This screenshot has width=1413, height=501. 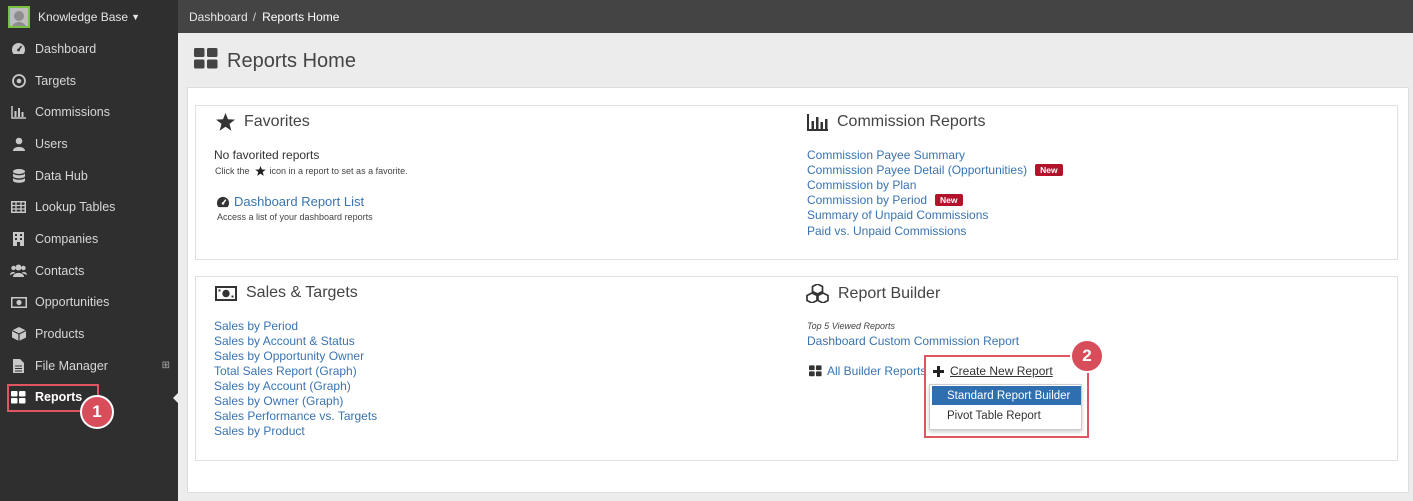 I want to click on commission-report-label: Commission Payee Detail (Opportunities), so click(x=917, y=170).